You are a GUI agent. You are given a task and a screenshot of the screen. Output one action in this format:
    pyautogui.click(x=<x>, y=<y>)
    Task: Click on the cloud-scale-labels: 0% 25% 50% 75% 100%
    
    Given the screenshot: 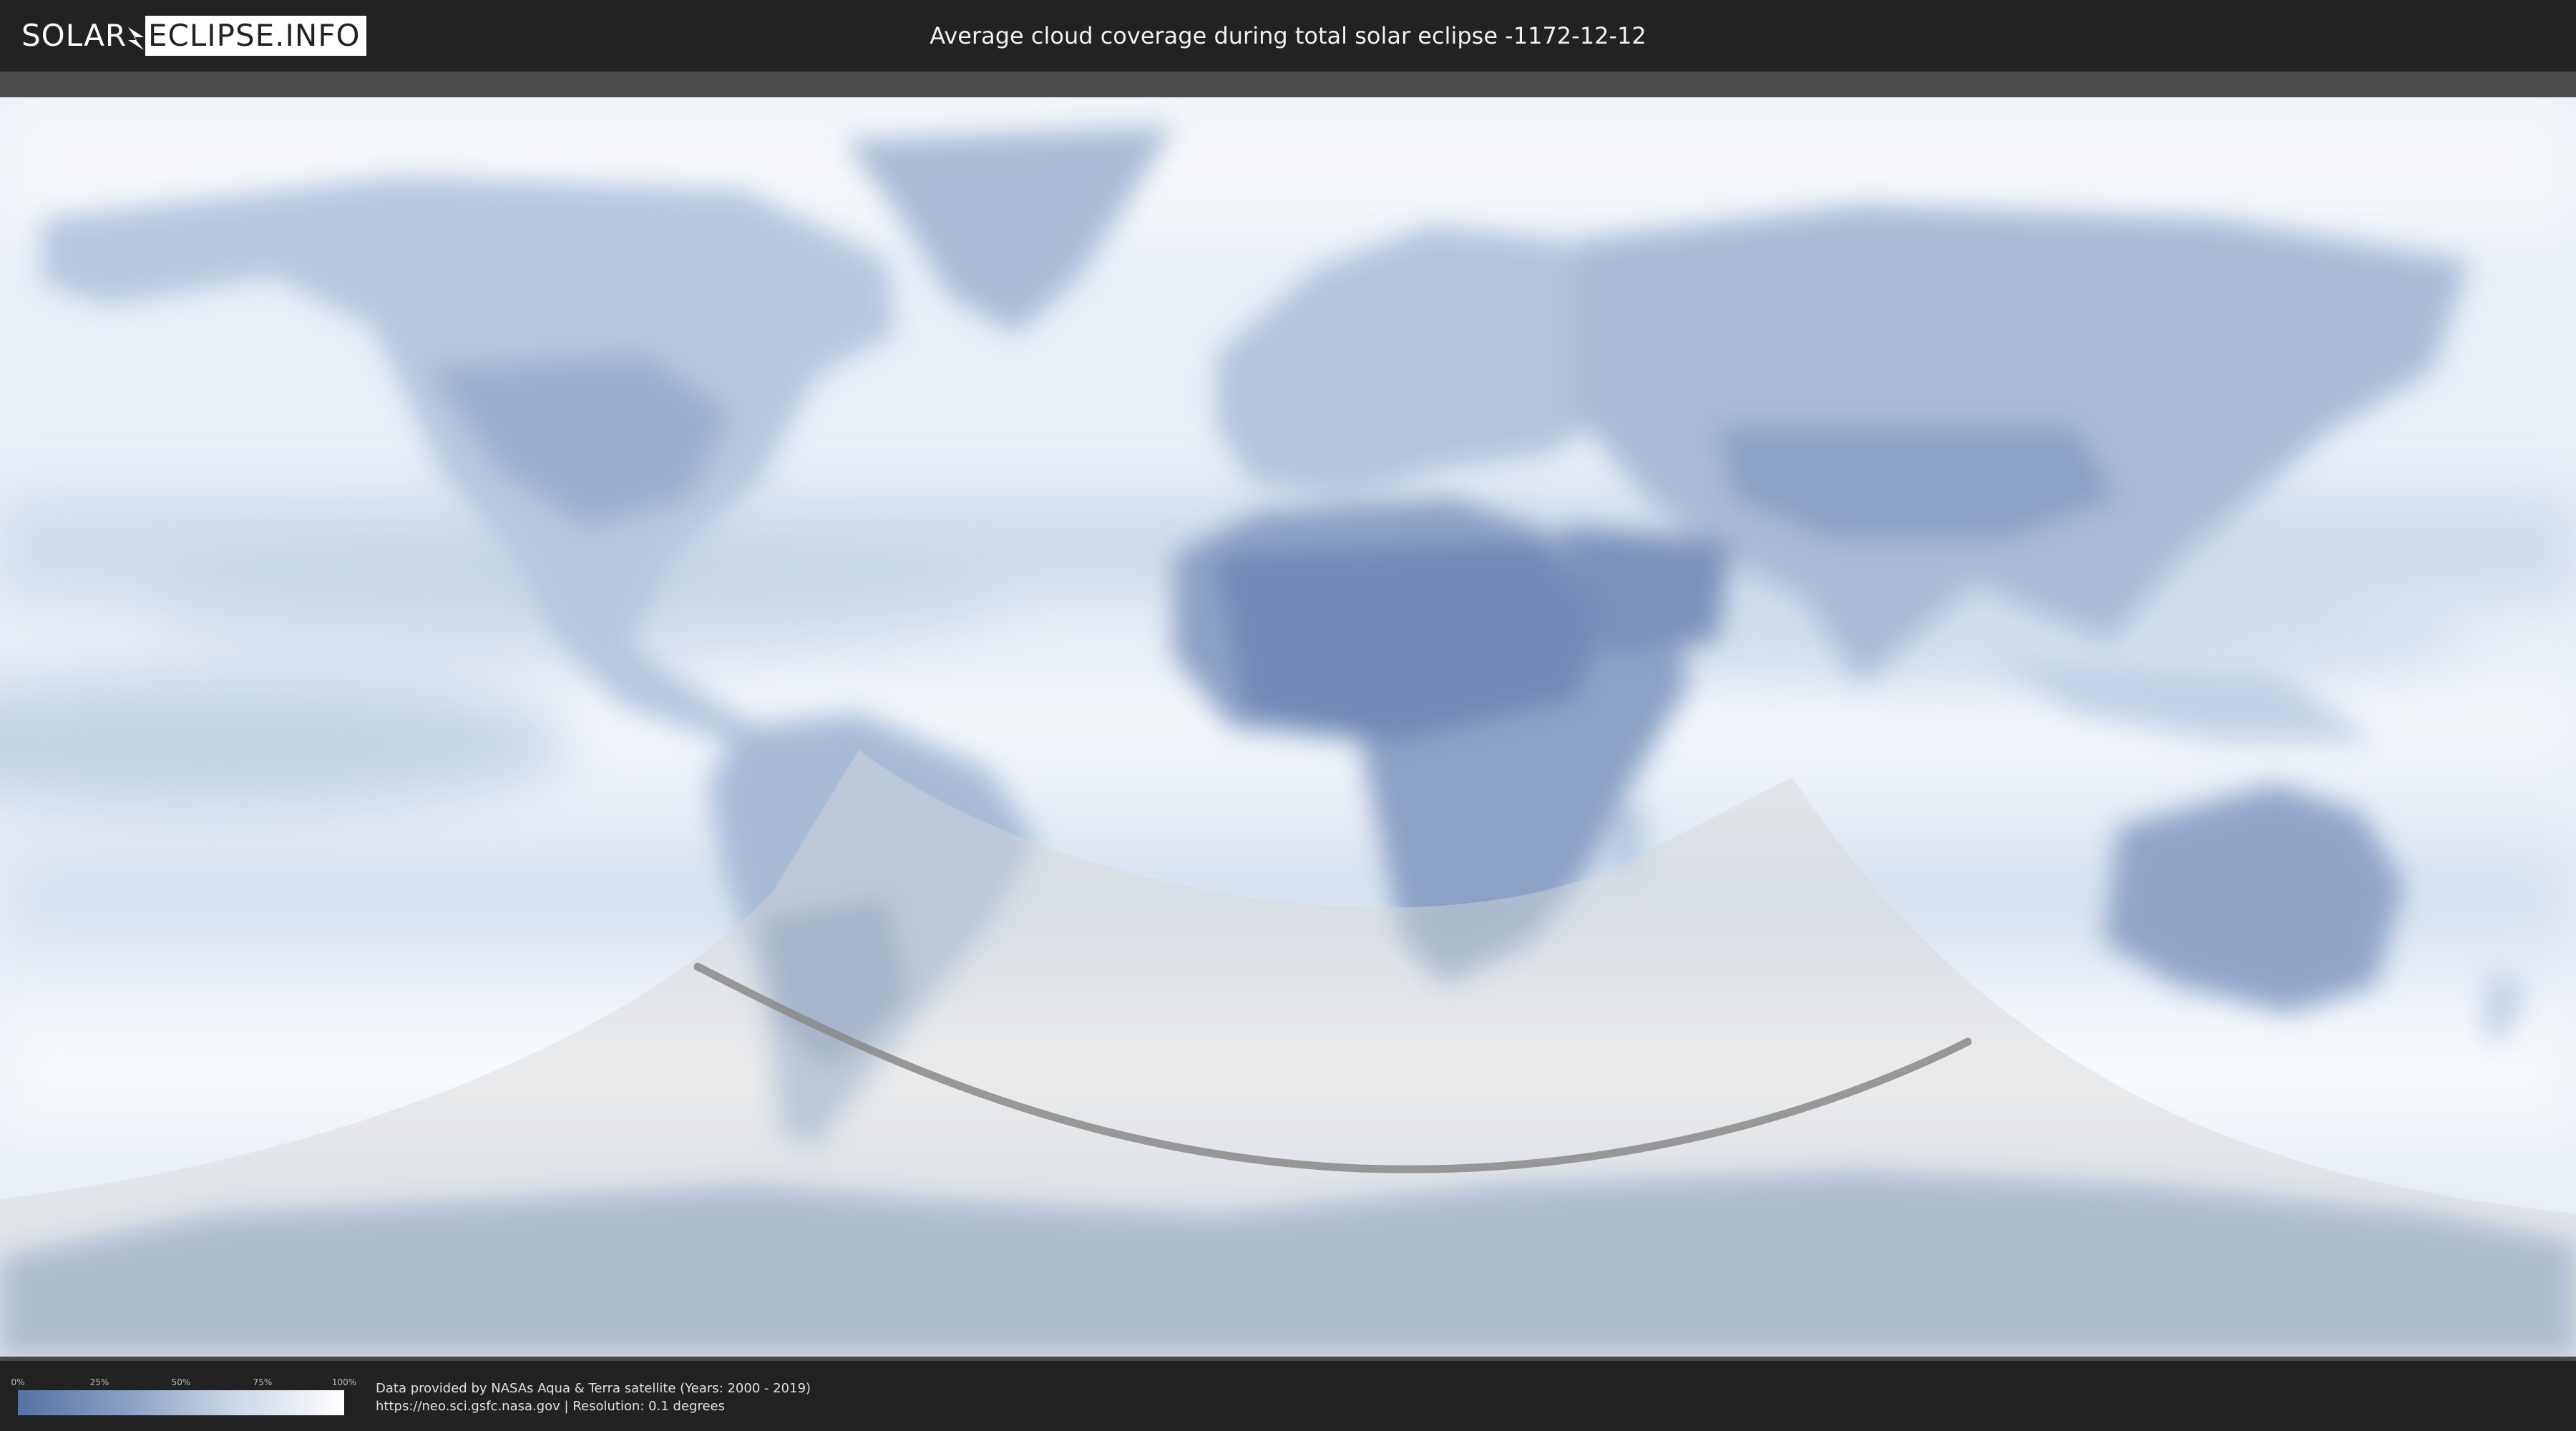 What is the action you would take?
    pyautogui.click(x=183, y=1383)
    